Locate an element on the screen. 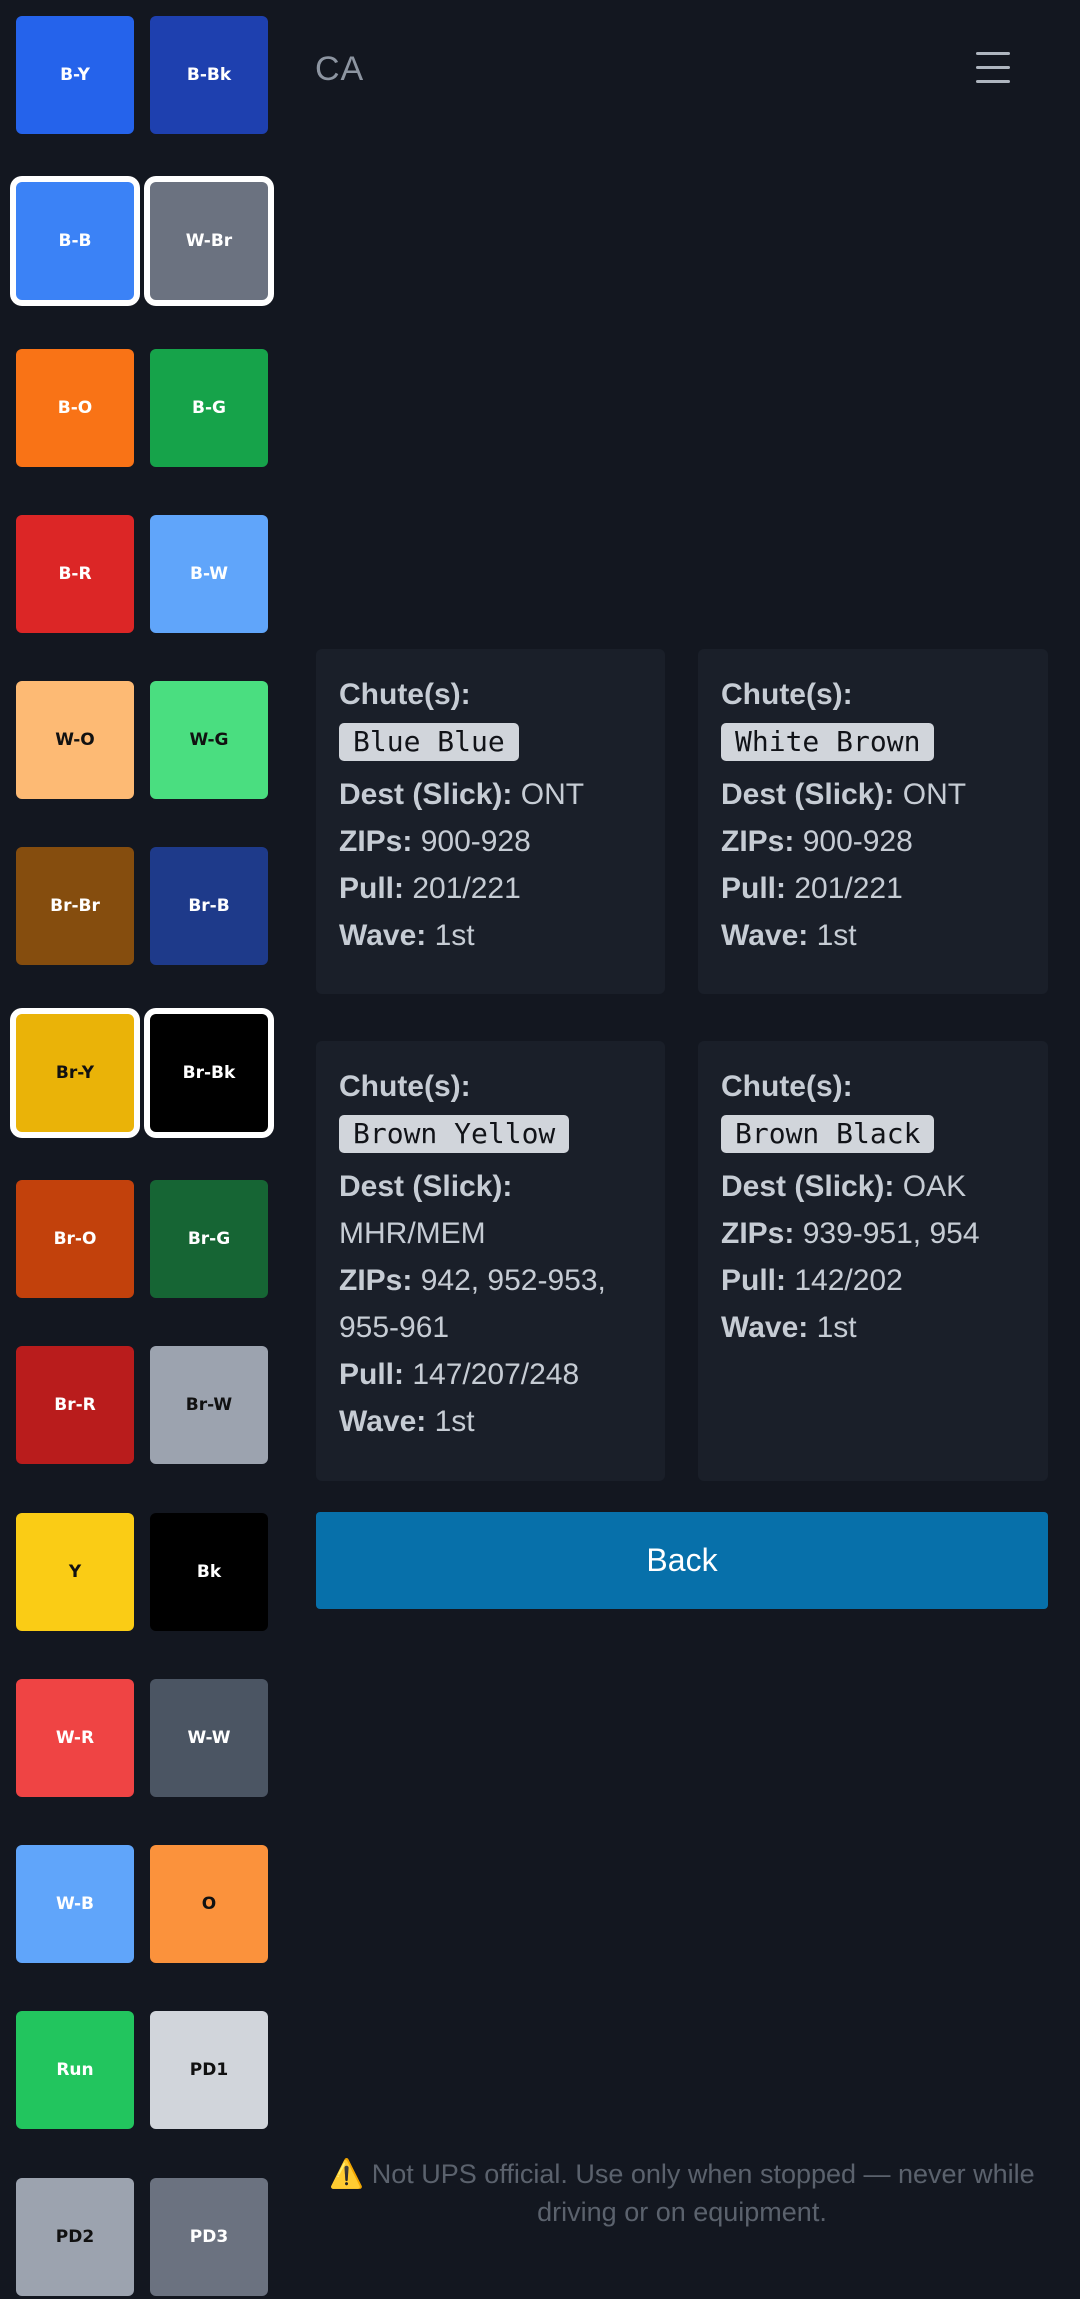  chute-tile-pd1: PD1 is located at coordinates (209, 2070).